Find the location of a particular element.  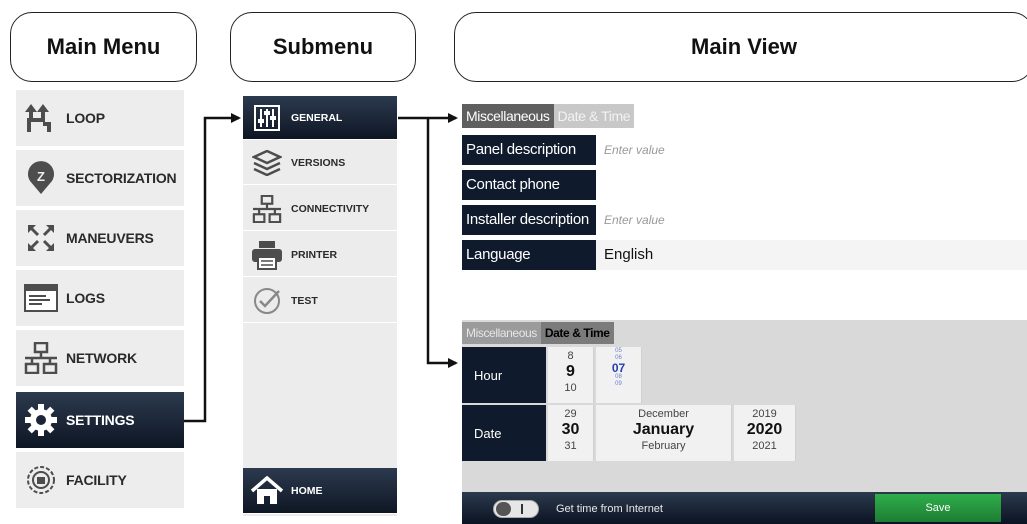

settings-to-submenu-arrow is located at coordinates (212, 268).